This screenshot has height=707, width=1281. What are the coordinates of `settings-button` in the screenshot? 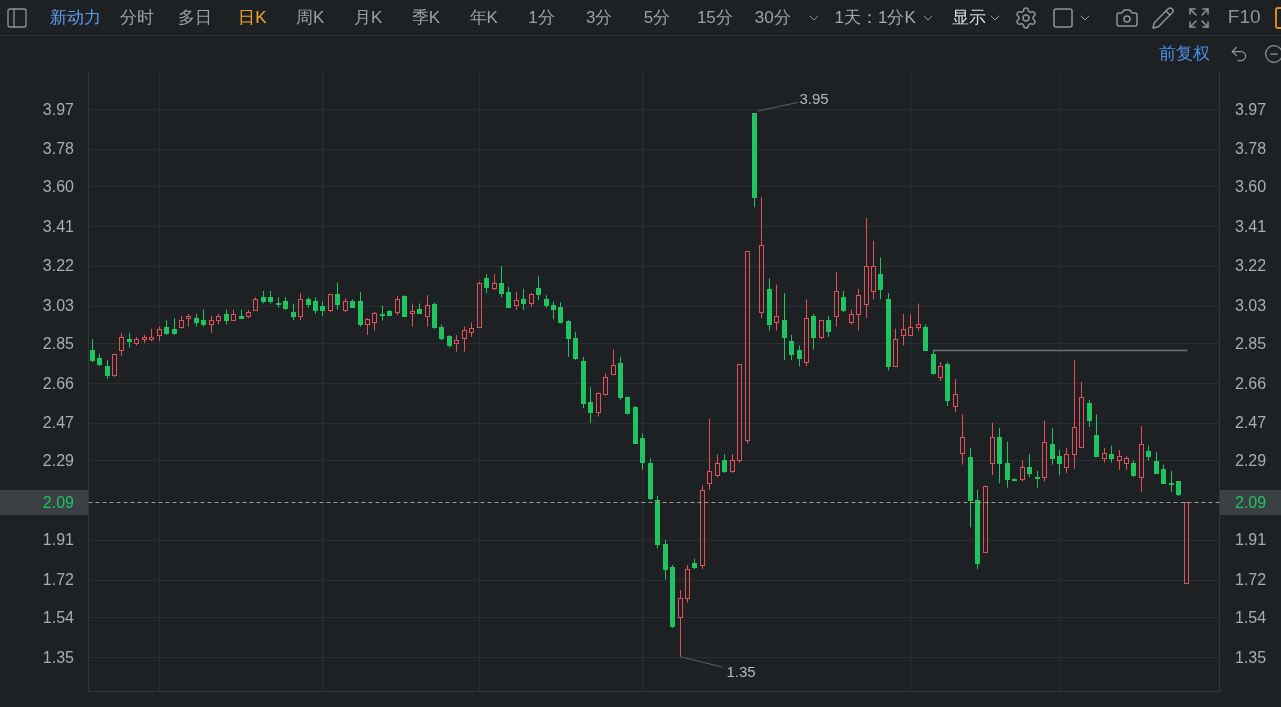 It's located at (1025, 17).